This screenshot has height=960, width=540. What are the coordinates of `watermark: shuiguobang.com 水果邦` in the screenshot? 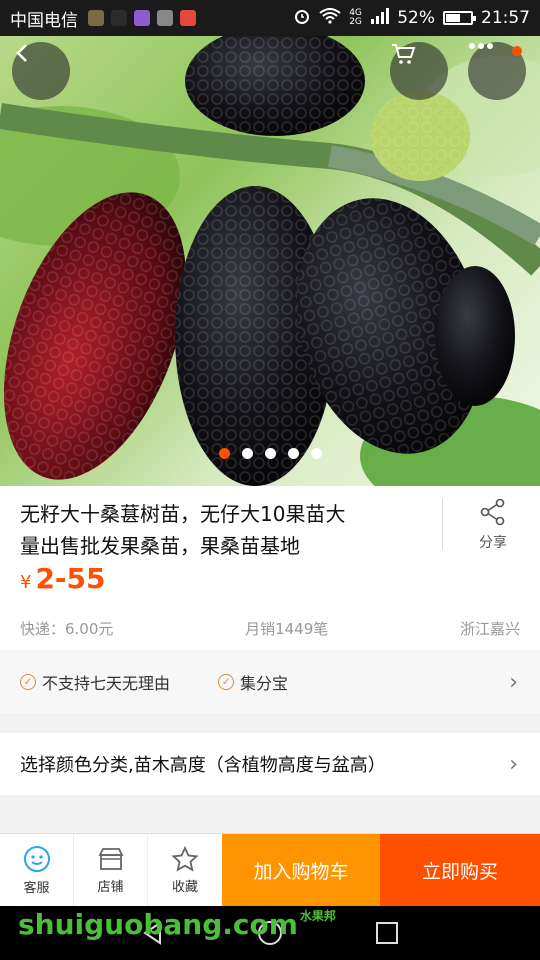 It's located at (177, 924).